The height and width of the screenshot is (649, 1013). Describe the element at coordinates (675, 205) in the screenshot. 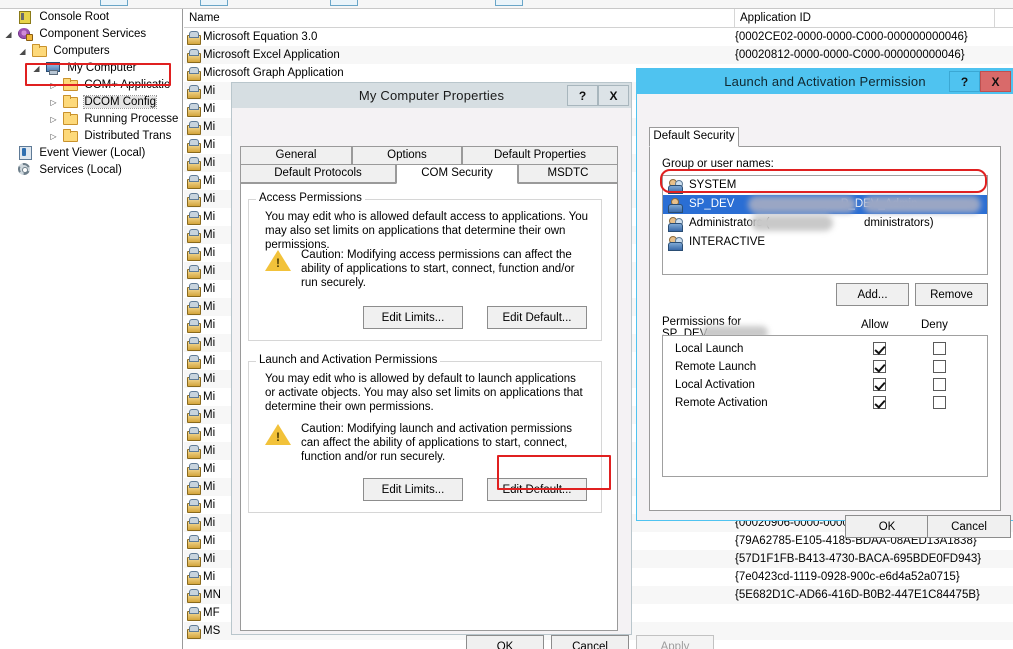

I see `user-icon` at that location.